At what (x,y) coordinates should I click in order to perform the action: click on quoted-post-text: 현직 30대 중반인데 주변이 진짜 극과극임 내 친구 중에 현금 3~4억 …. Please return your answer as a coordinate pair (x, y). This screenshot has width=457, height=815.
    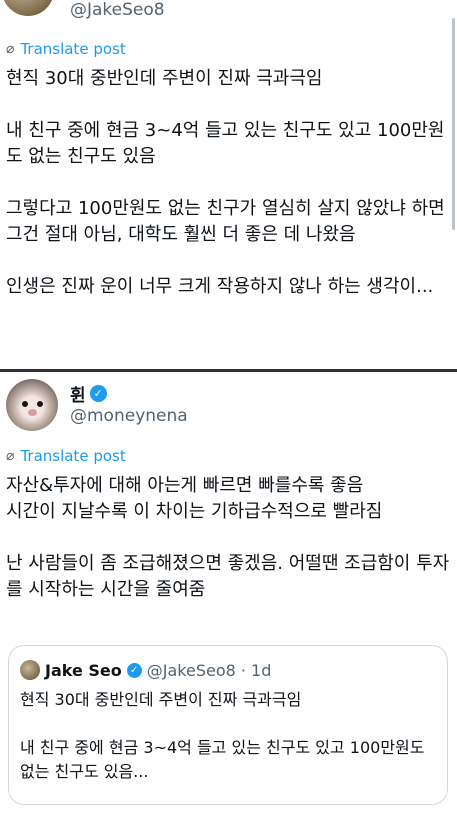
    Looking at the image, I should click on (222, 735).